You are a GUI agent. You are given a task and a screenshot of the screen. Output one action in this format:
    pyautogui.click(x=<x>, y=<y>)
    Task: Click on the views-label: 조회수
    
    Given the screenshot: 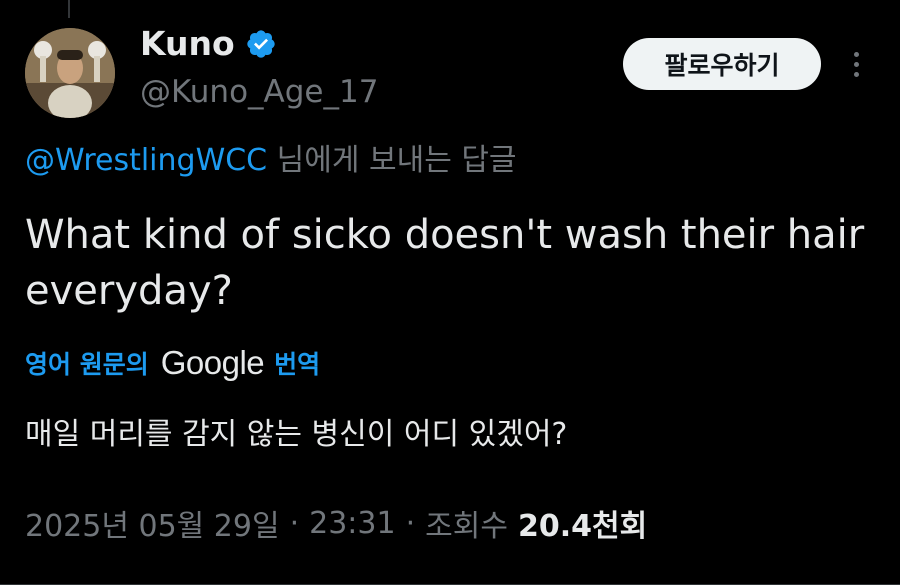 What is the action you would take?
    pyautogui.click(x=466, y=526)
    